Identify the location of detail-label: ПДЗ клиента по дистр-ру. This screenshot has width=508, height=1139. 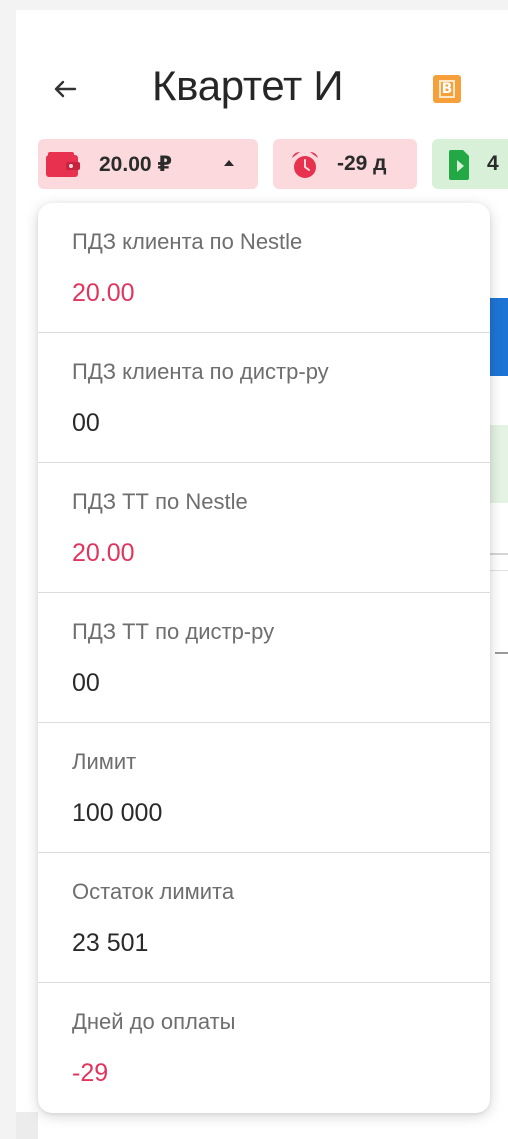
(200, 371).